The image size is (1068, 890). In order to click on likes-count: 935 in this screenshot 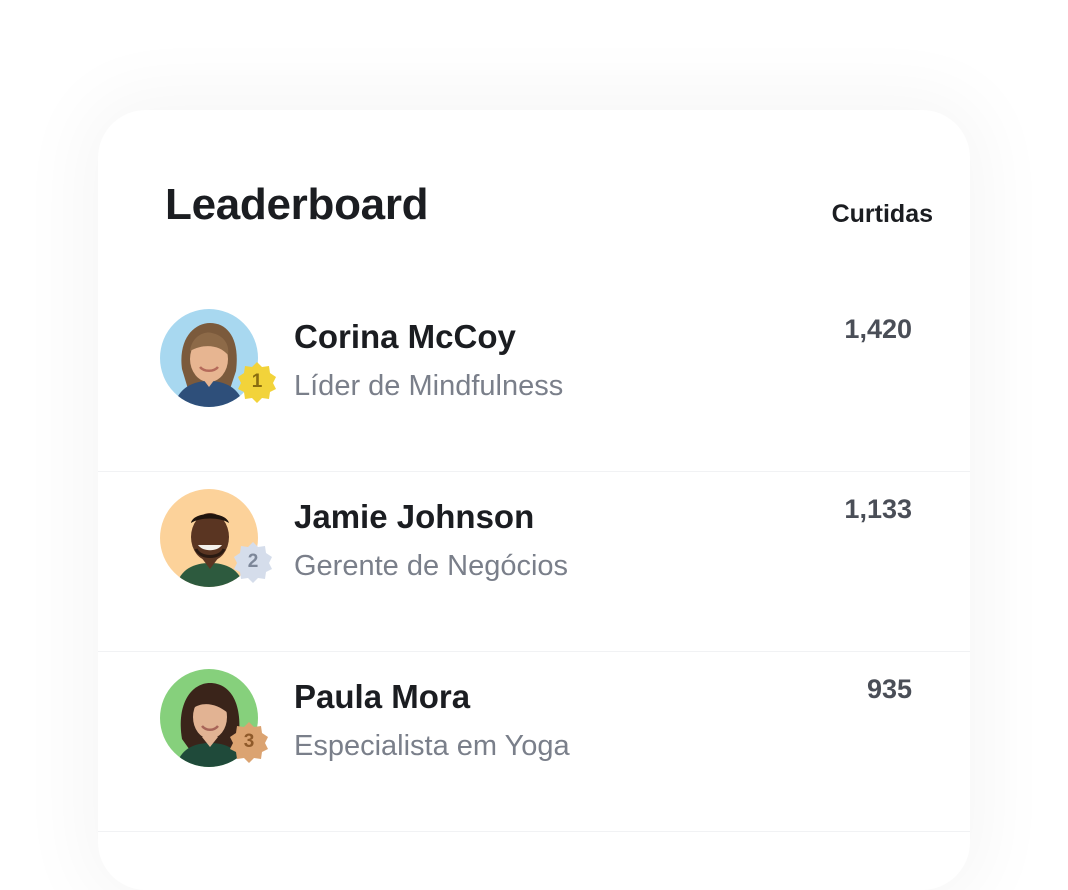, I will do `click(889, 689)`.